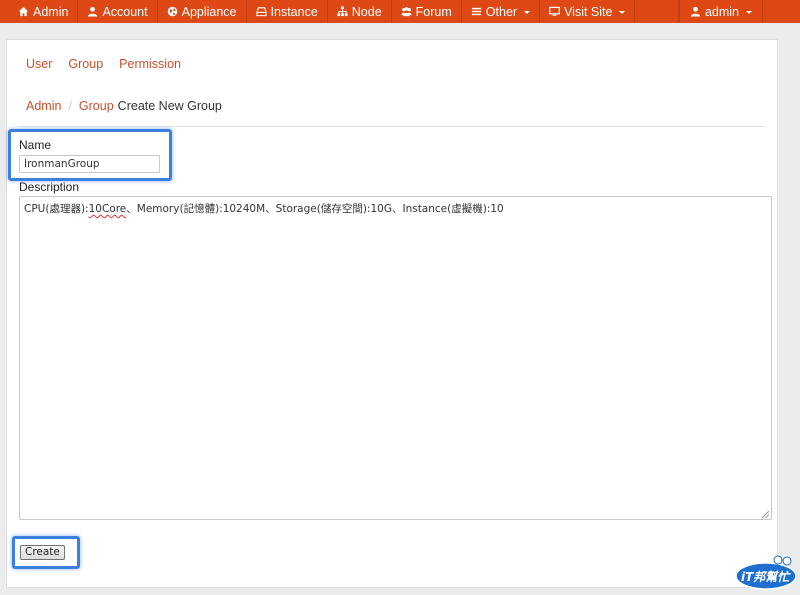 This screenshot has height=595, width=800. I want to click on monitor-icon, so click(554, 11).